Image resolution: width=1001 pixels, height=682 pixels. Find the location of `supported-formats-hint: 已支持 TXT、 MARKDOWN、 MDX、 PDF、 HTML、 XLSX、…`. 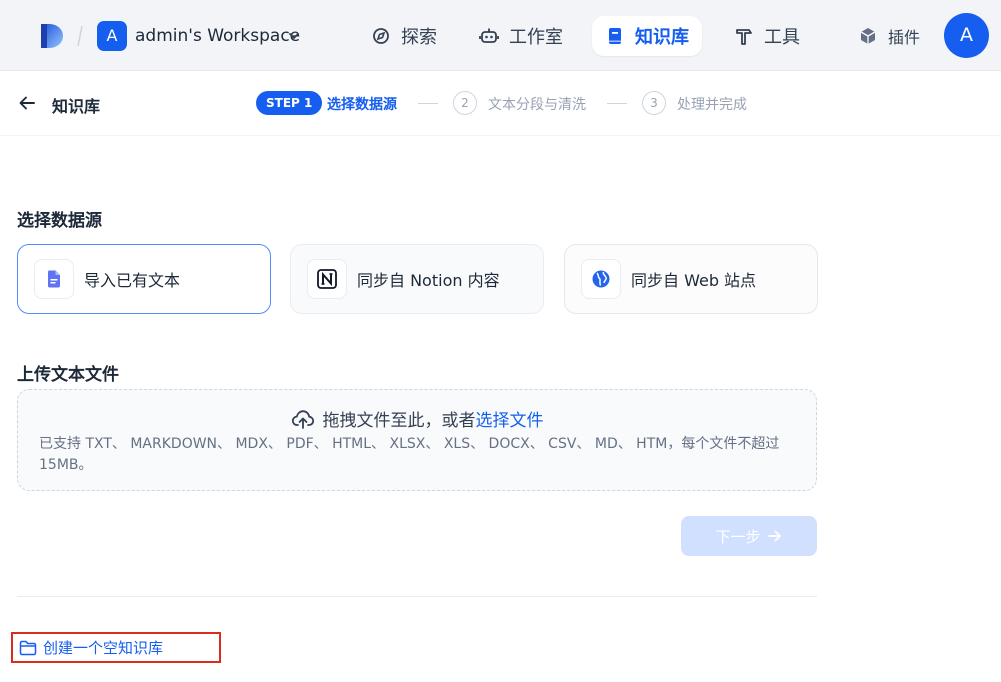

supported-formats-hint: 已支持 TXT、 MARKDOWN、 MDX、 PDF、 HTML、 XLSX、… is located at coordinates (409, 454).